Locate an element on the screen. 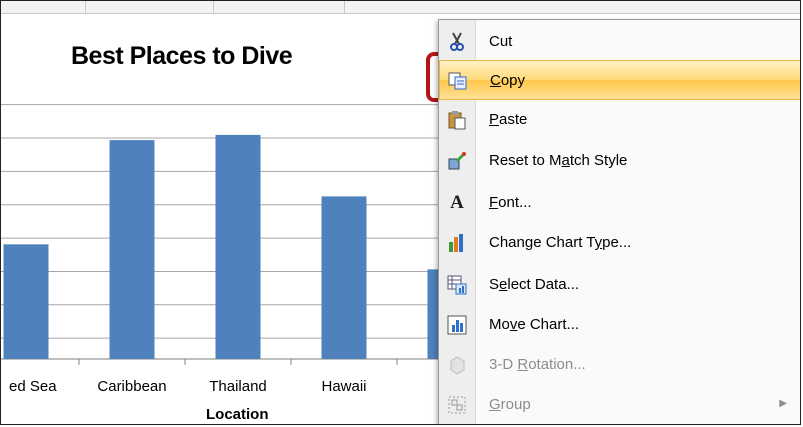 The height and width of the screenshot is (427, 803). x-axis-title: Location is located at coordinates (237, 414).